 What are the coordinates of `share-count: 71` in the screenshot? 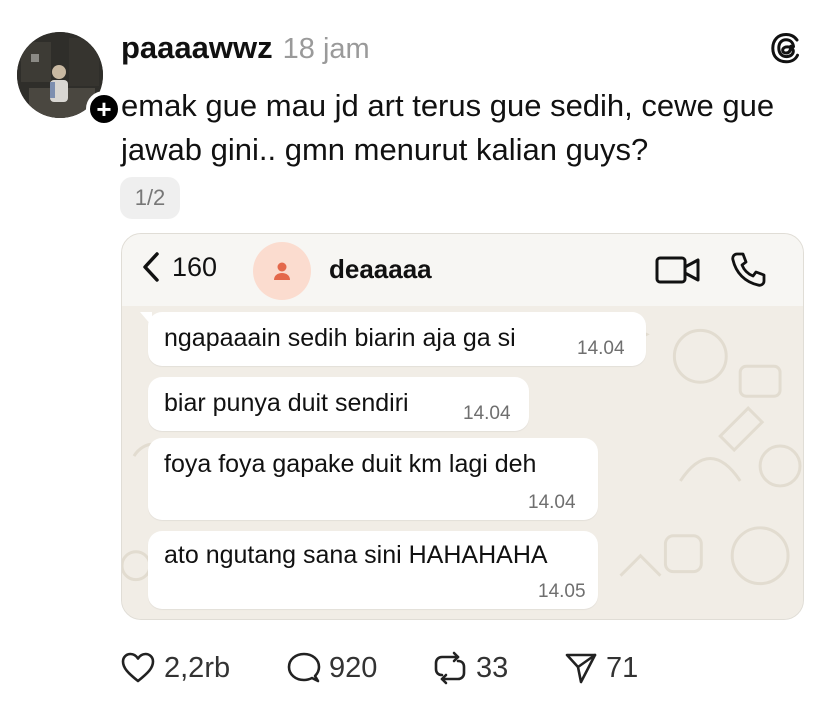 It's located at (622, 667).